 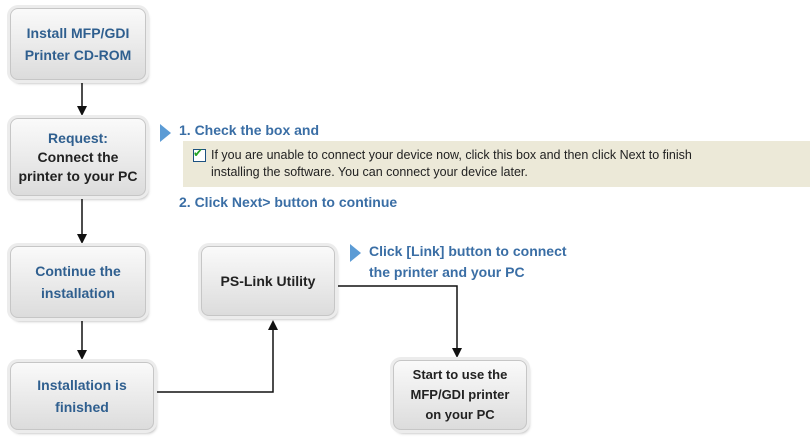 I want to click on install-cd-box: Install MFP/GDI Printer CD-ROM, so click(x=78, y=44).